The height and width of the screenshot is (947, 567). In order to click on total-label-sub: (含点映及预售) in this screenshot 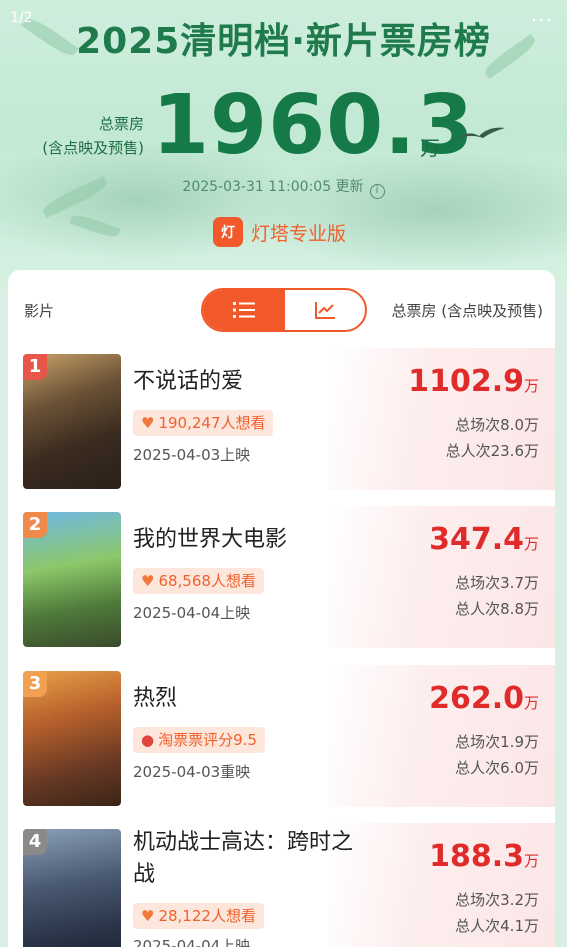, I will do `click(93, 148)`.